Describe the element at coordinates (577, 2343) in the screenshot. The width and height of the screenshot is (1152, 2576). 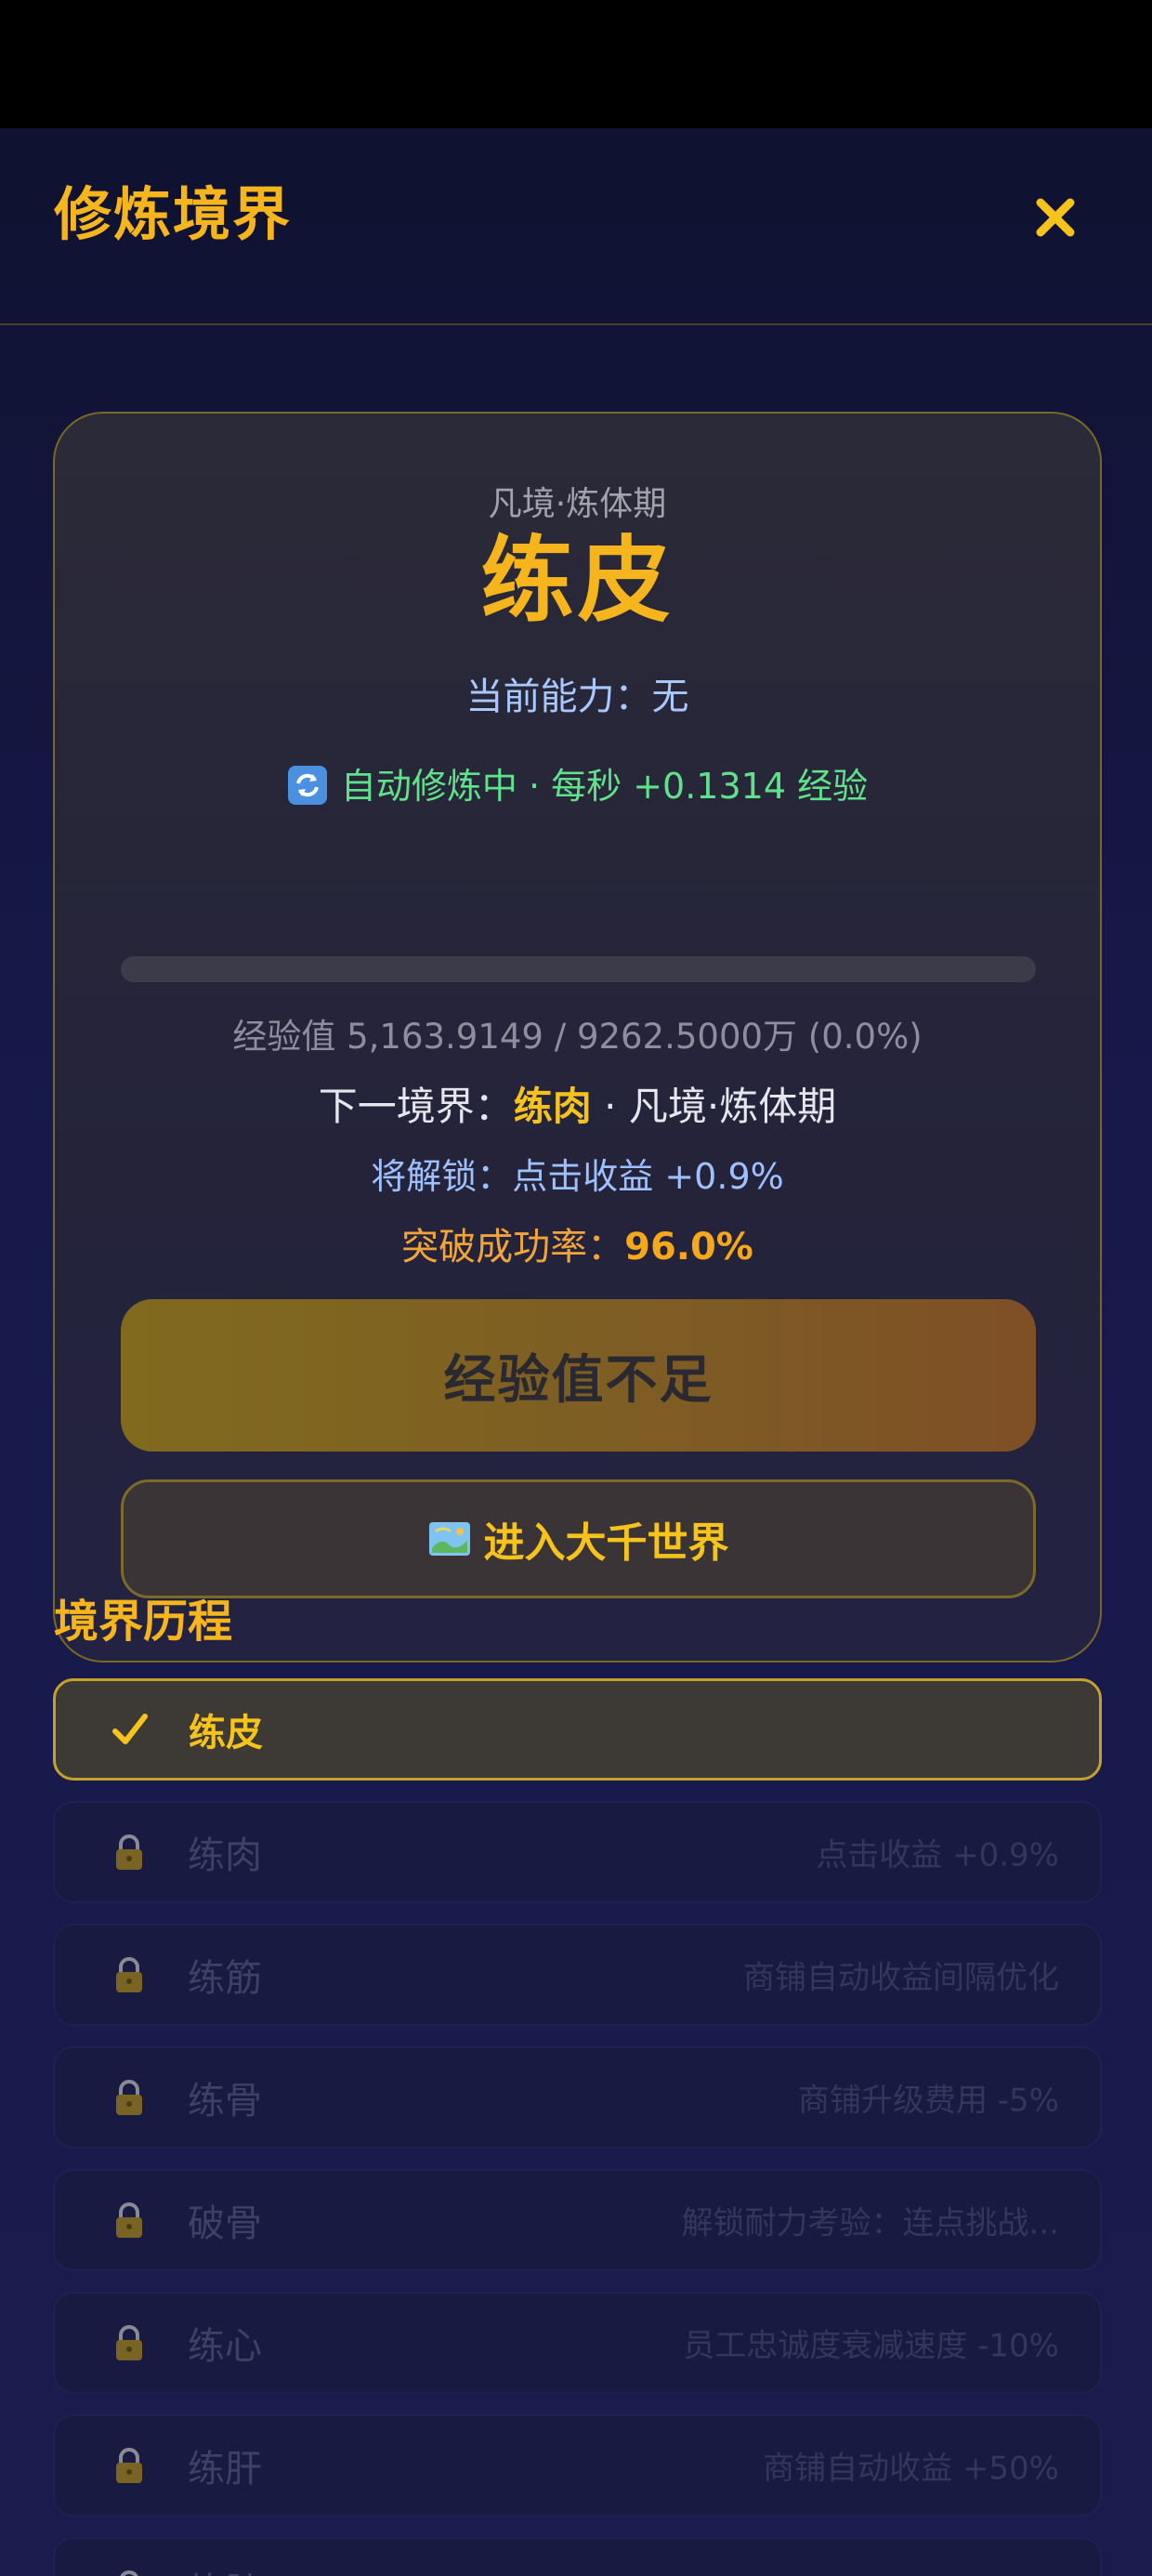
I see `realm-history-item: 练心 员工忠诚度衰减速度 -10%` at that location.